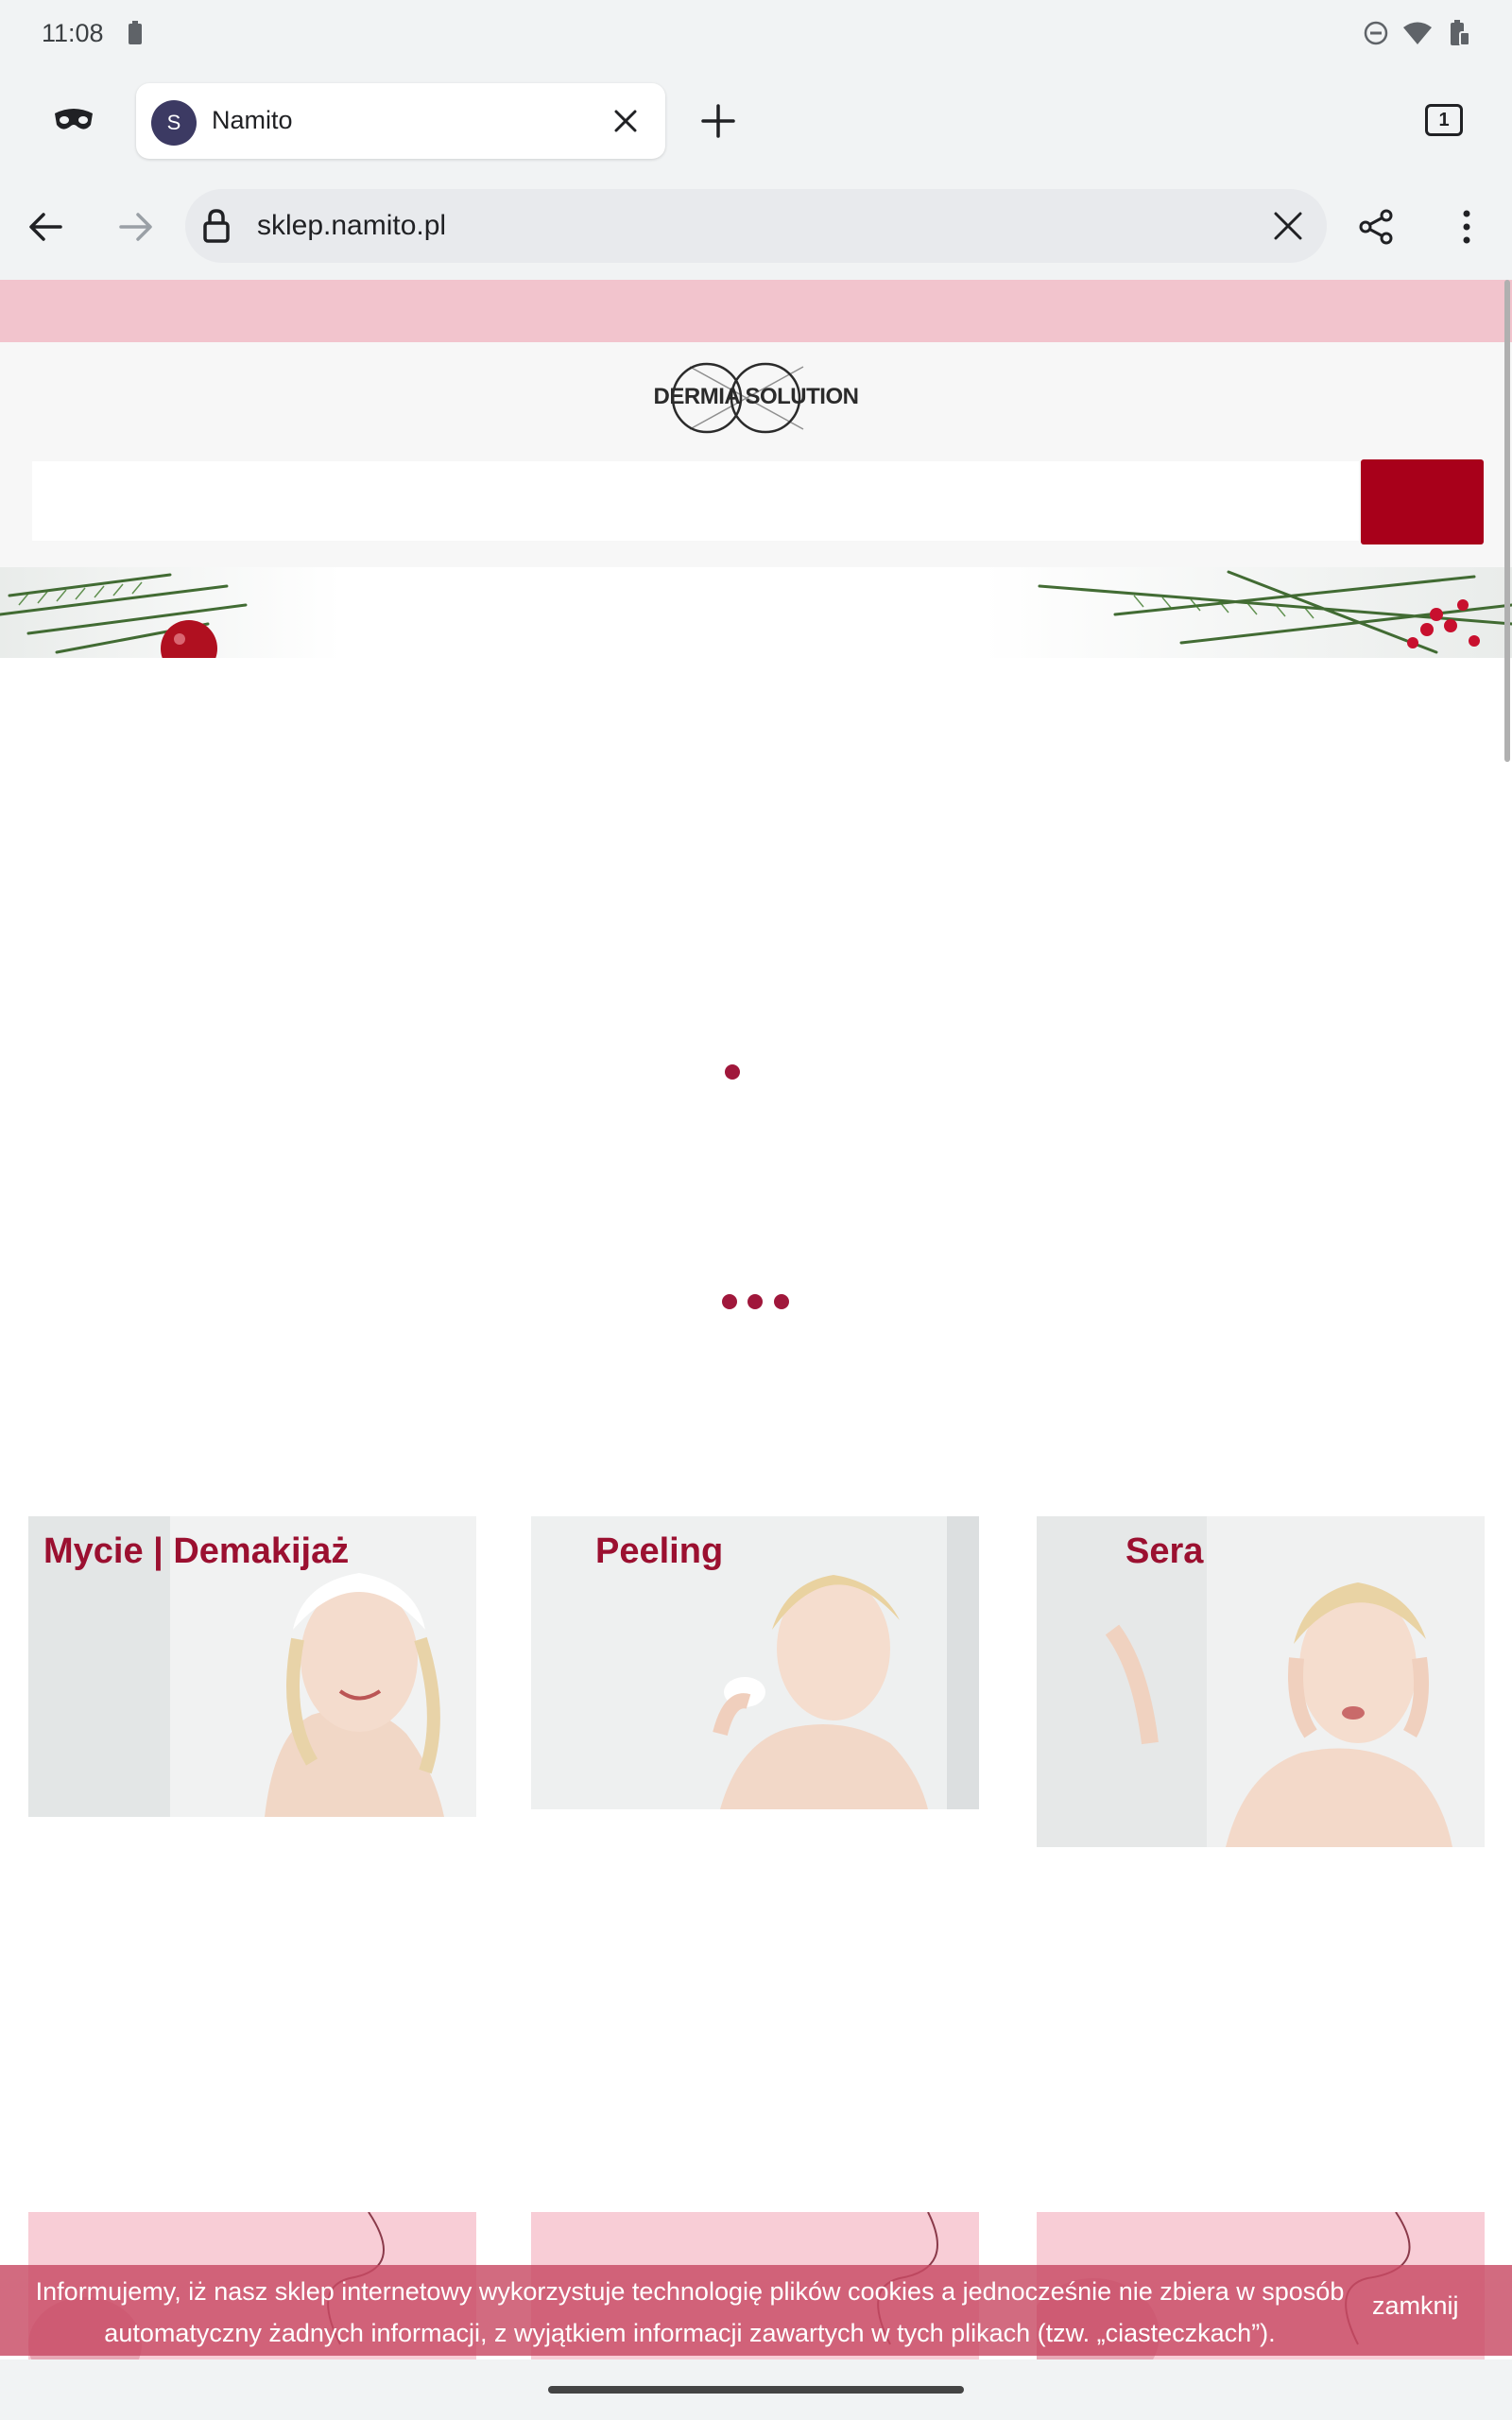 The image size is (1512, 2420). I want to click on lock-icon, so click(216, 226).